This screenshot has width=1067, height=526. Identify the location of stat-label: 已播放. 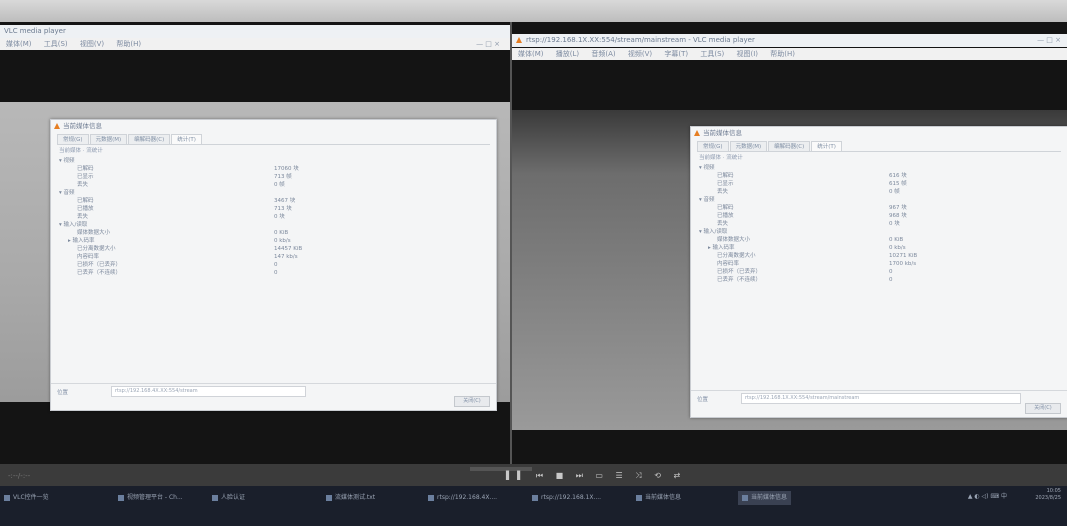
(725, 216).